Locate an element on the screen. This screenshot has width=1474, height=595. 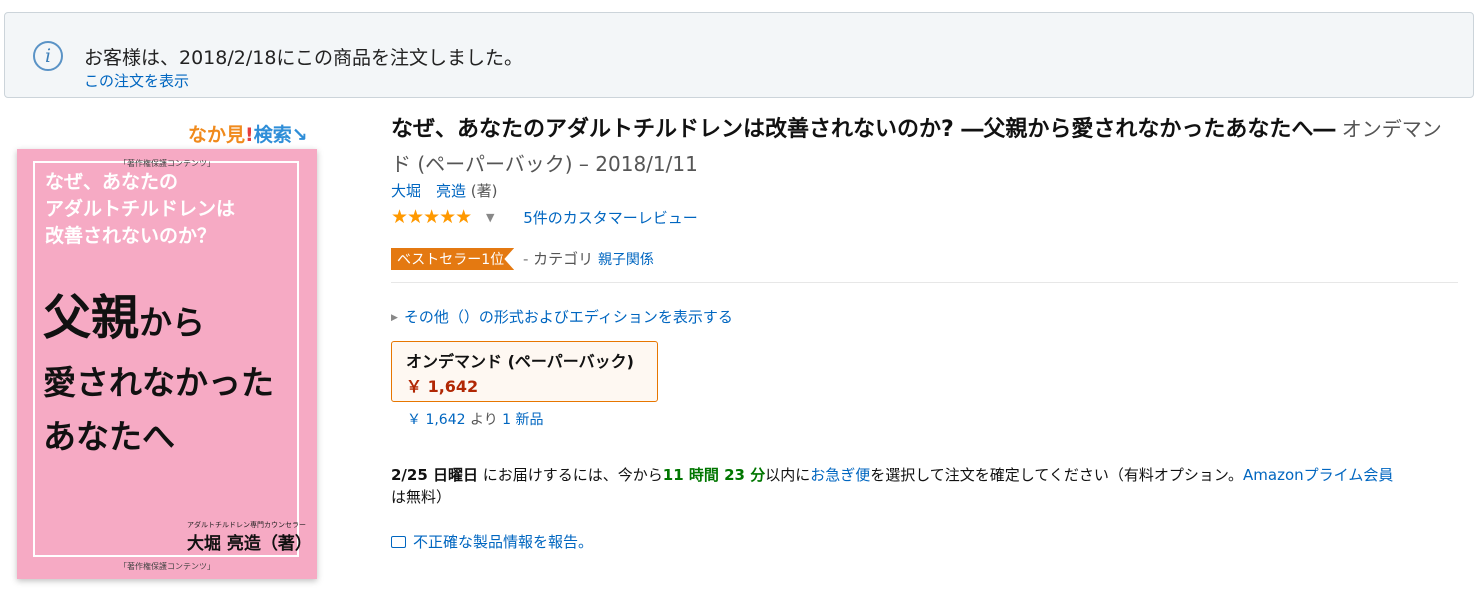
look-inside-exclaim: ! is located at coordinates (249, 135).